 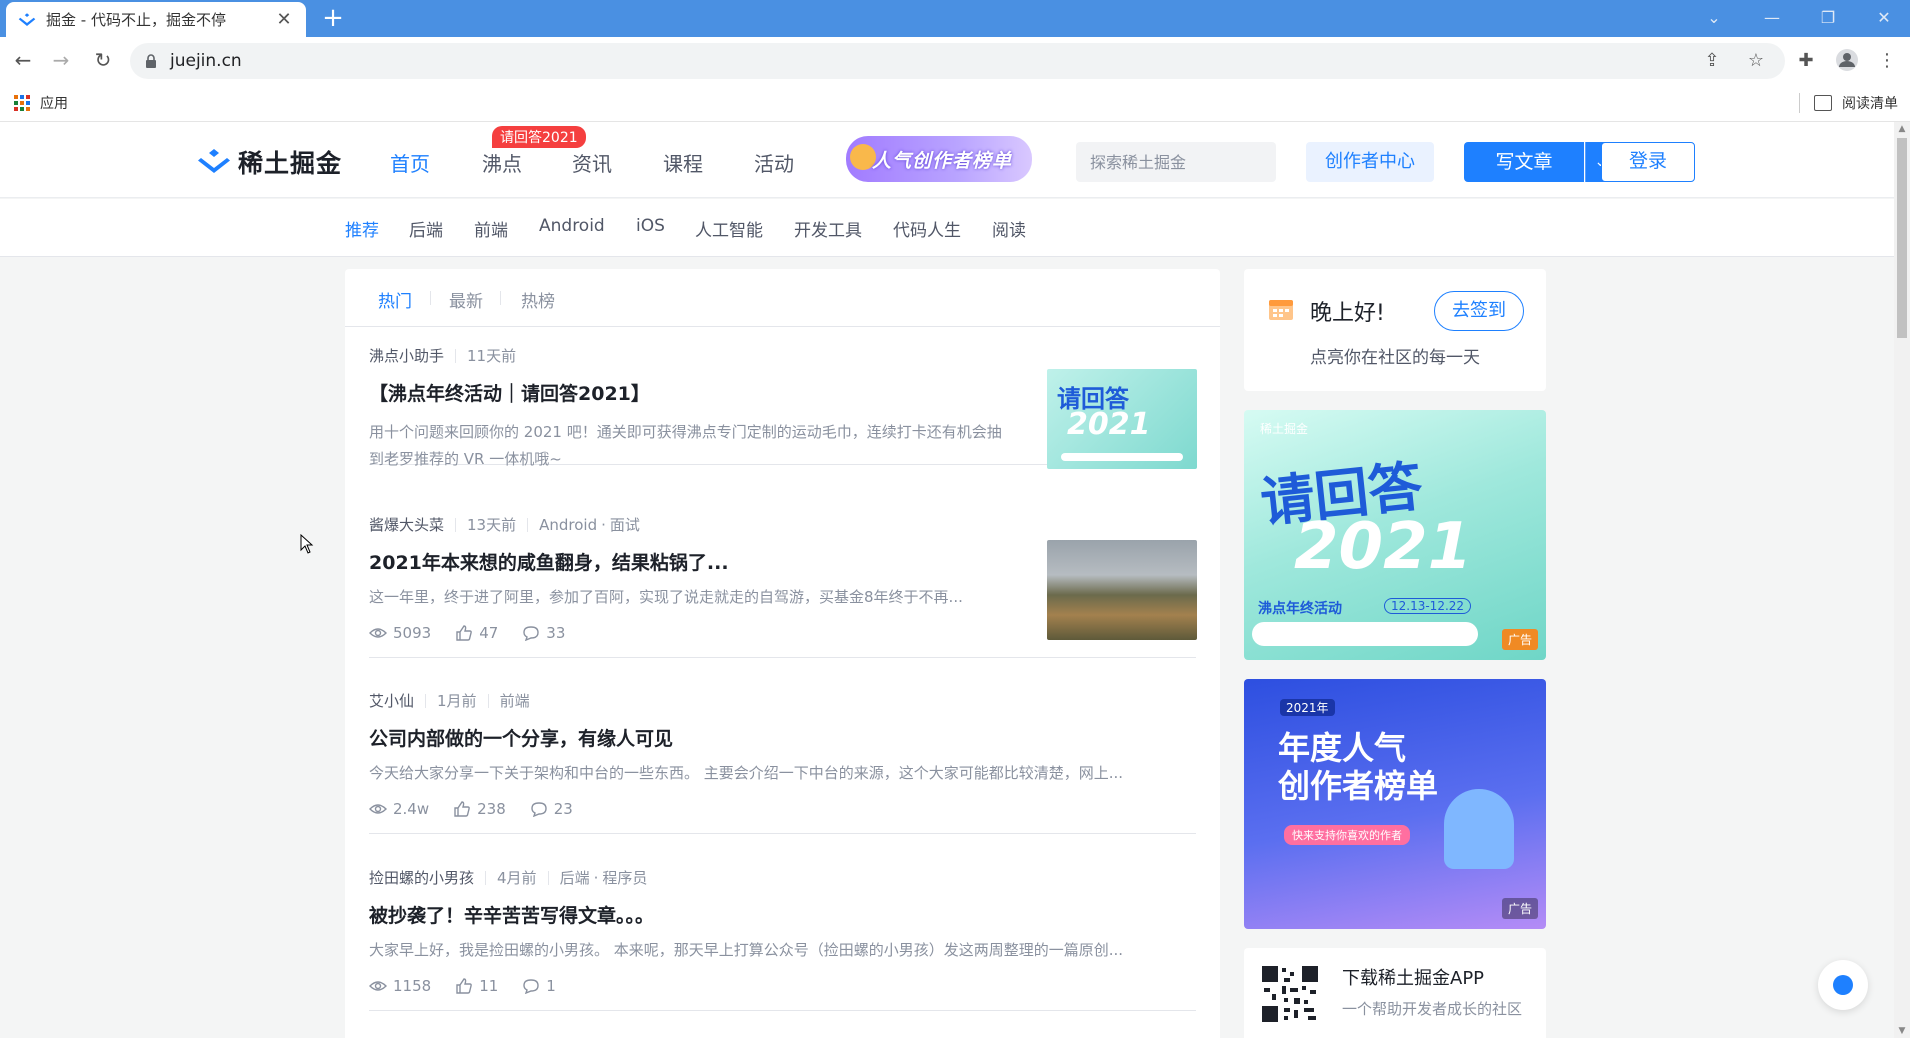 What do you see at coordinates (543, 633) in the screenshot?
I see `comments-stat: 33` at bounding box center [543, 633].